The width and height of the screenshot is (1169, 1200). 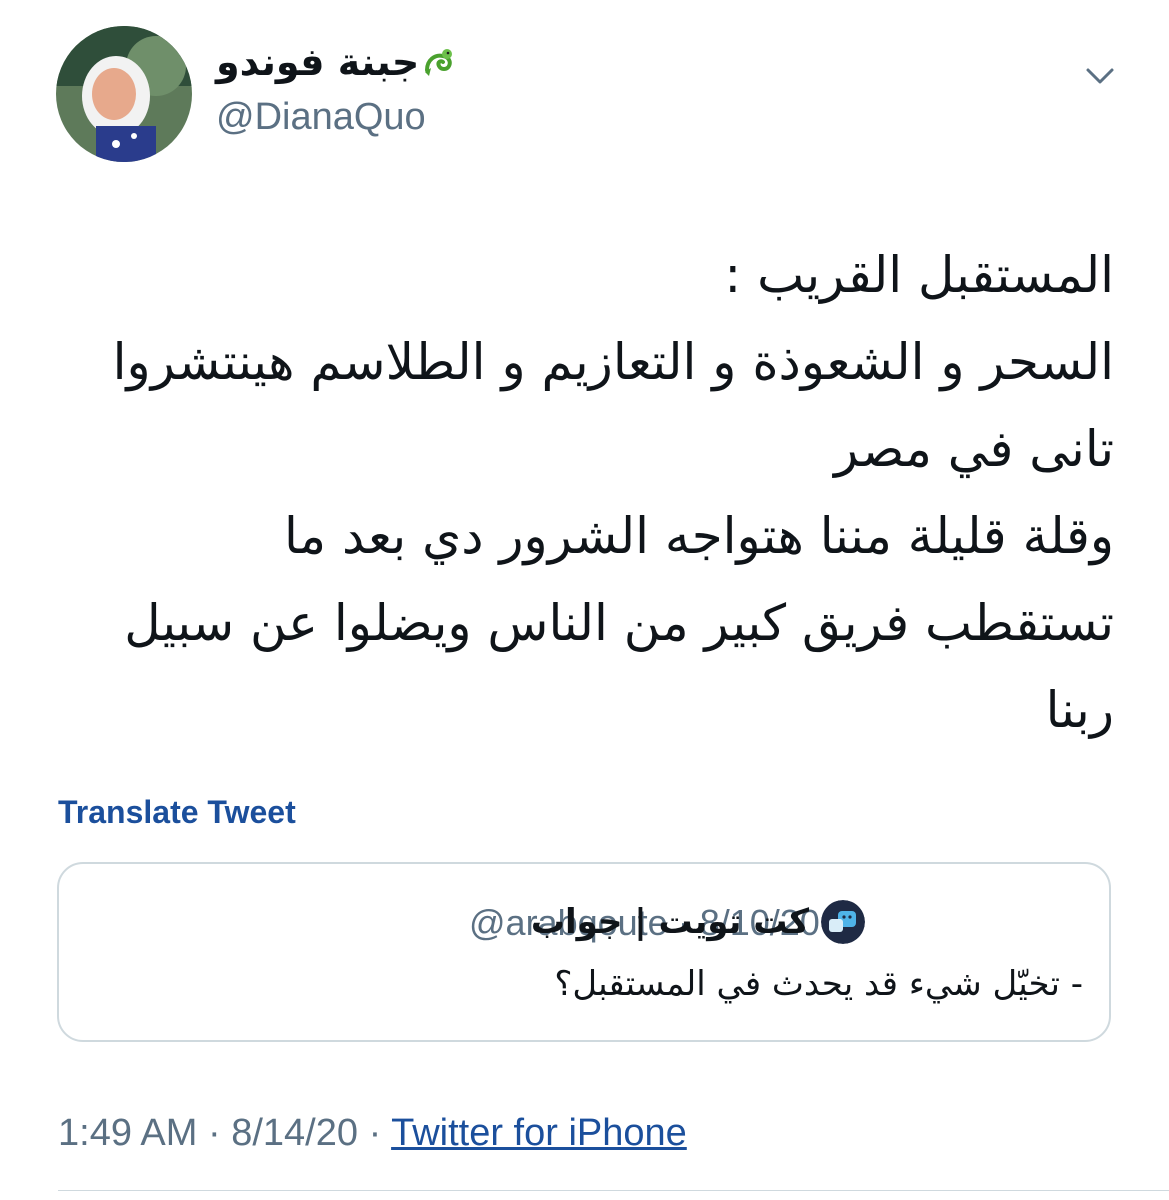 I want to click on author-name-row: جبنة فوندو, so click(x=336, y=62).